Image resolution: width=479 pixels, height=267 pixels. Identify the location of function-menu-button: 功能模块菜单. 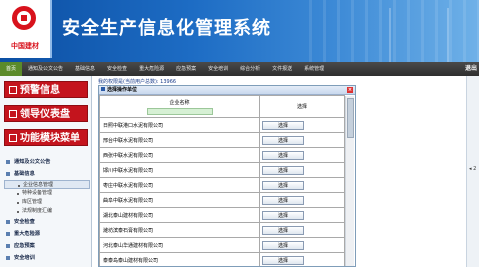
(46, 137).